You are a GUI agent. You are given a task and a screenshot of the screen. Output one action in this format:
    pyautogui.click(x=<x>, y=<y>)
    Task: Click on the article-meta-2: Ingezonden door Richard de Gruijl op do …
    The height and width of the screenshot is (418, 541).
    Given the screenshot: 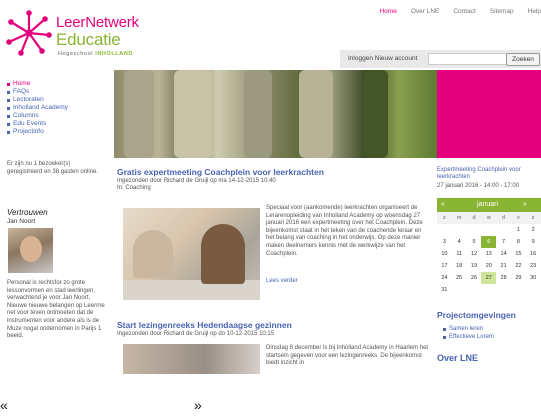 What is the action you would take?
    pyautogui.click(x=196, y=334)
    